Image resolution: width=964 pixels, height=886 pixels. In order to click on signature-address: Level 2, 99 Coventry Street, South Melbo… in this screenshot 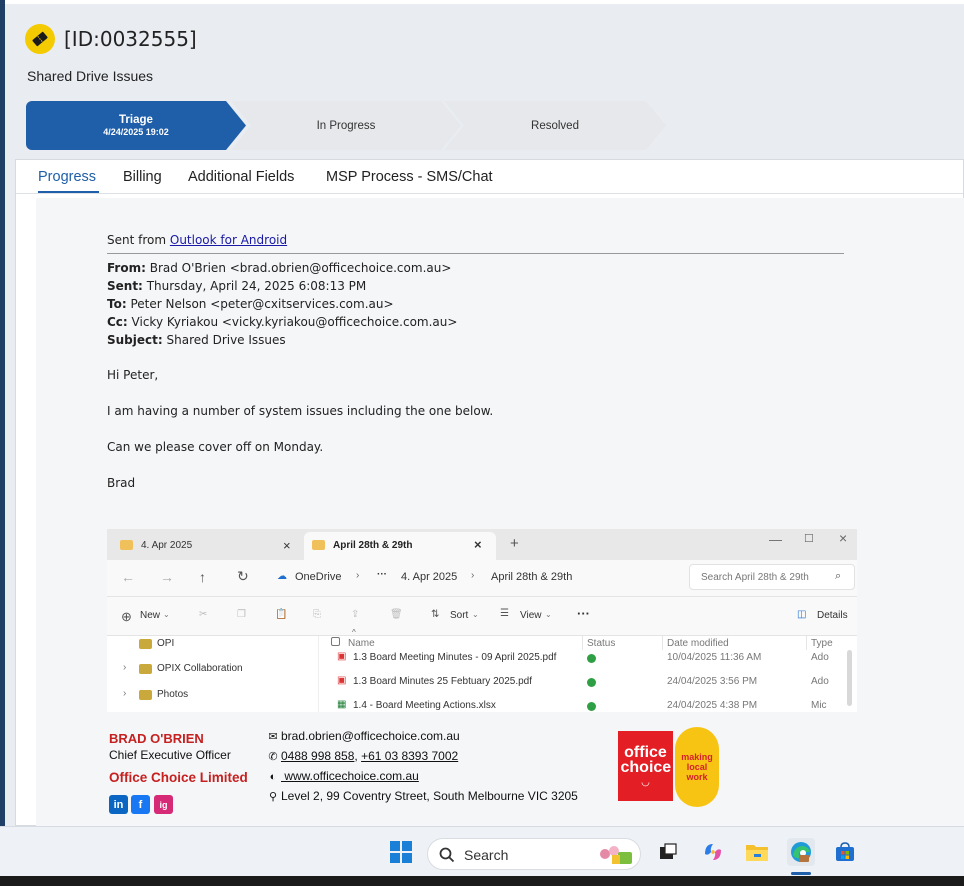, I will do `click(429, 796)`.